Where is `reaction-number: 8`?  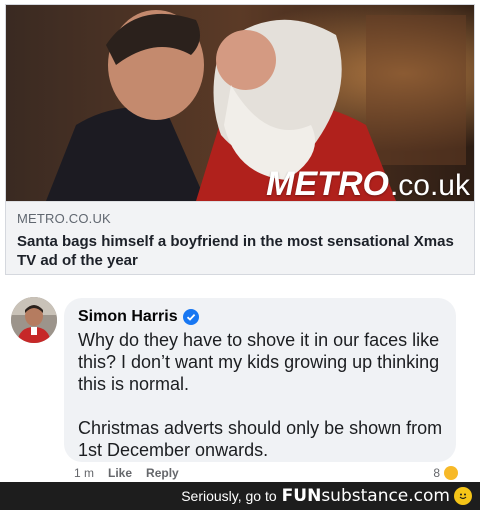 reaction-number: 8 is located at coordinates (436, 473).